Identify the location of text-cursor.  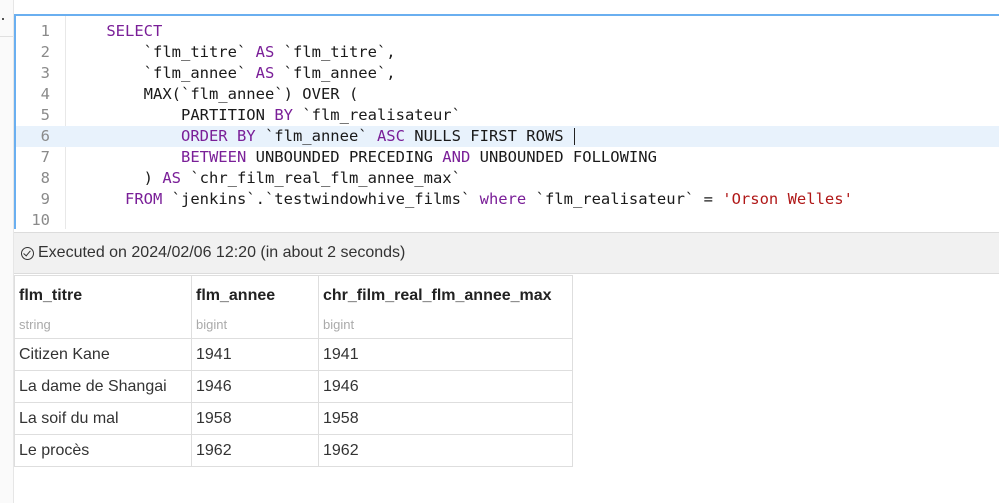
(574, 136).